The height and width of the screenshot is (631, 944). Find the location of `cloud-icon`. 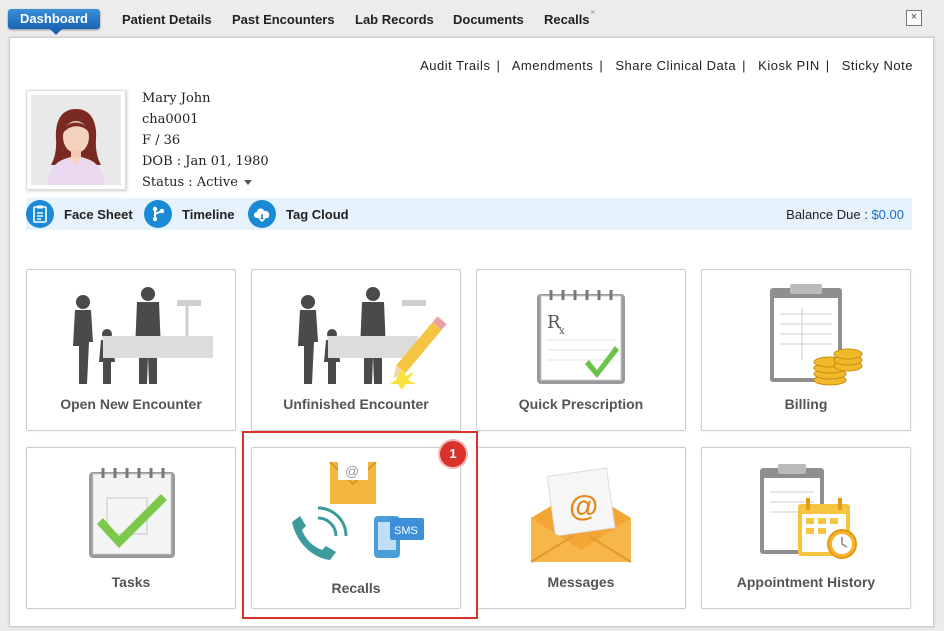

cloud-icon is located at coordinates (262, 214).